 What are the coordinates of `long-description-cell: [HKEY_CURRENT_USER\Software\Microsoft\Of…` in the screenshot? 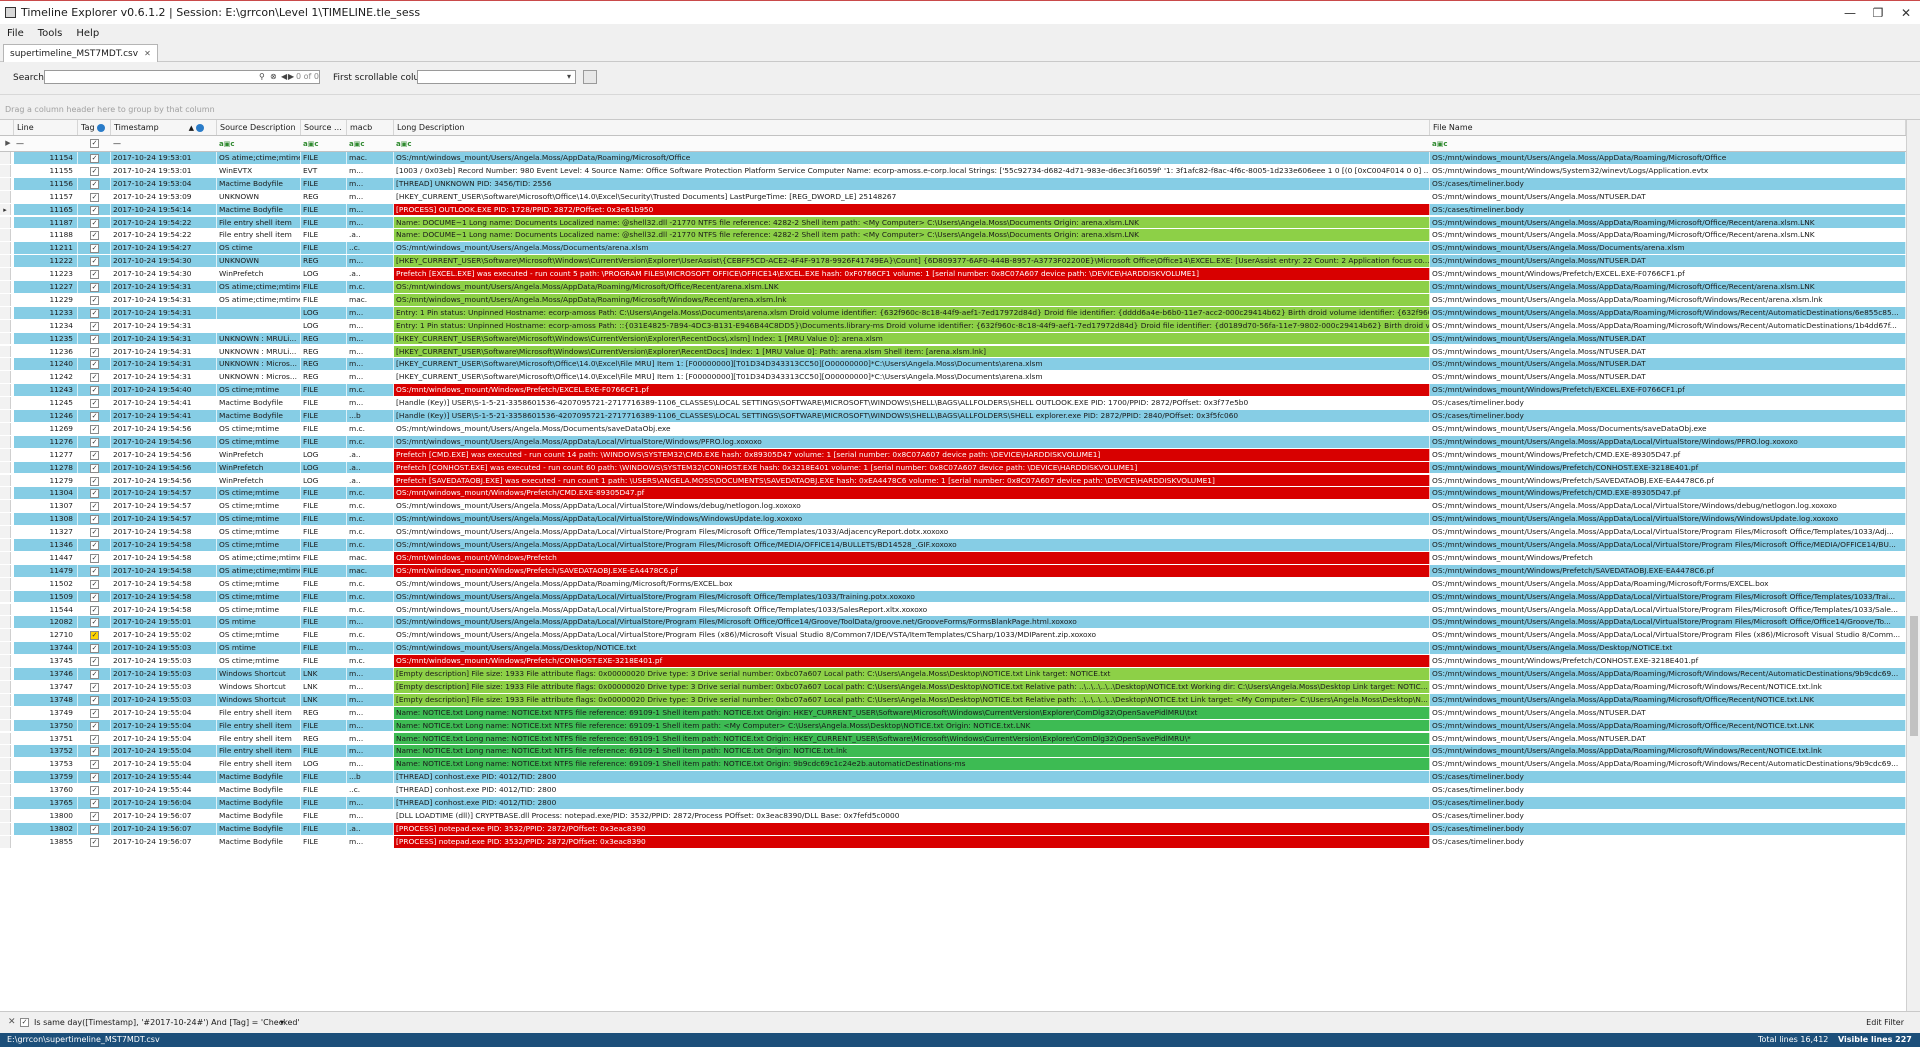 It's located at (912, 196).